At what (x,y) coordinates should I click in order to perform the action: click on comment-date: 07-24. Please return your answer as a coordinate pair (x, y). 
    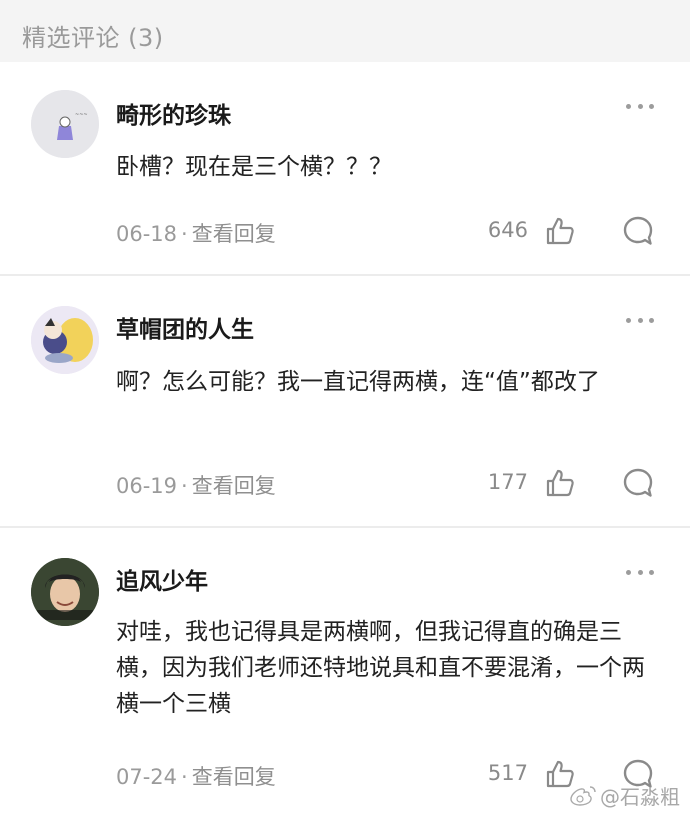
    Looking at the image, I should click on (147, 777).